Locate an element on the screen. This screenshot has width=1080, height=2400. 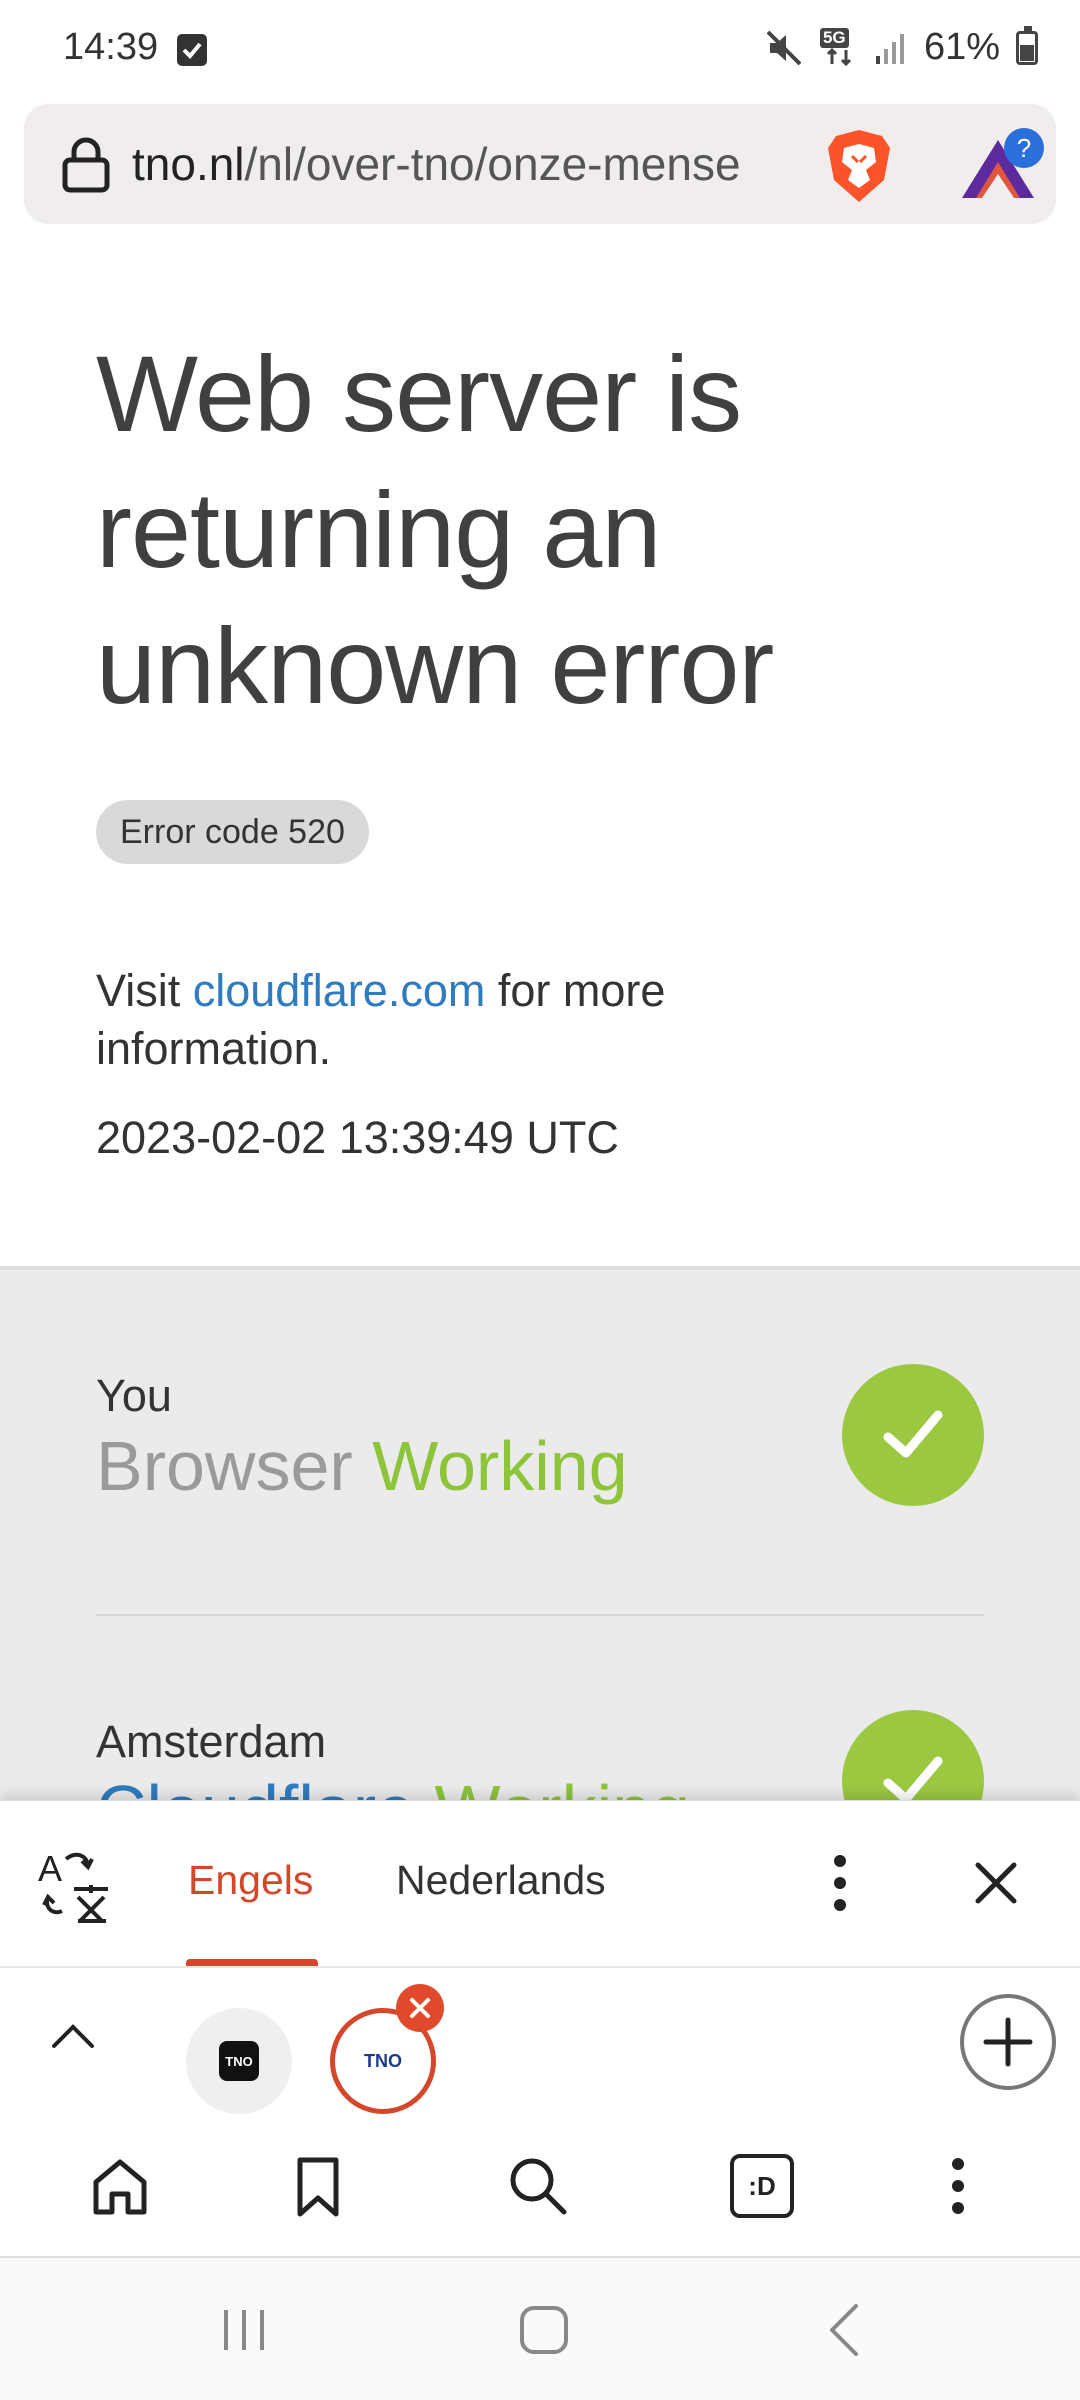
tab-target-language: Nederlands is located at coordinates (501, 1880).